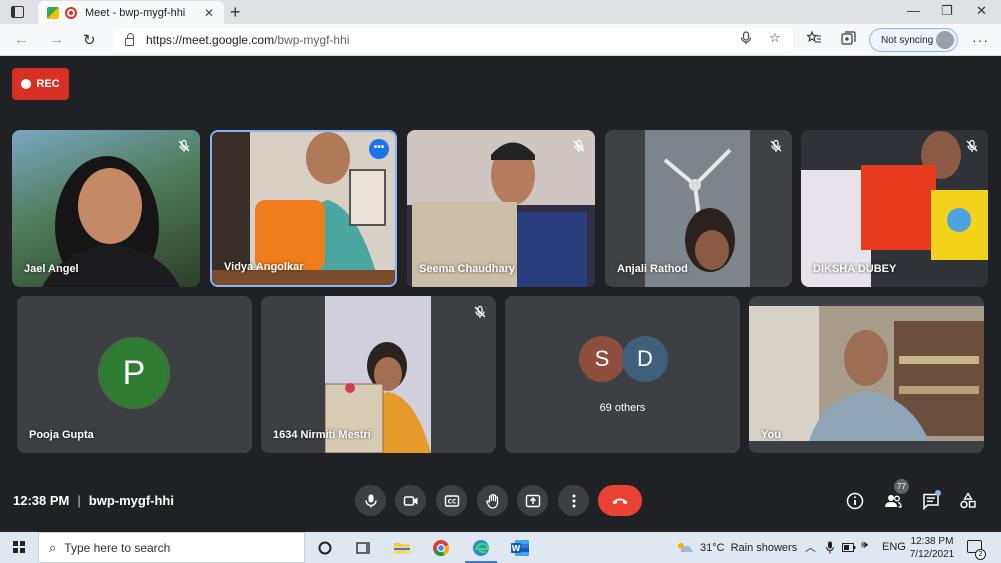 This screenshot has width=1001, height=563. Describe the element at coordinates (516, 548) in the screenshot. I see `svg-text: W` at that location.